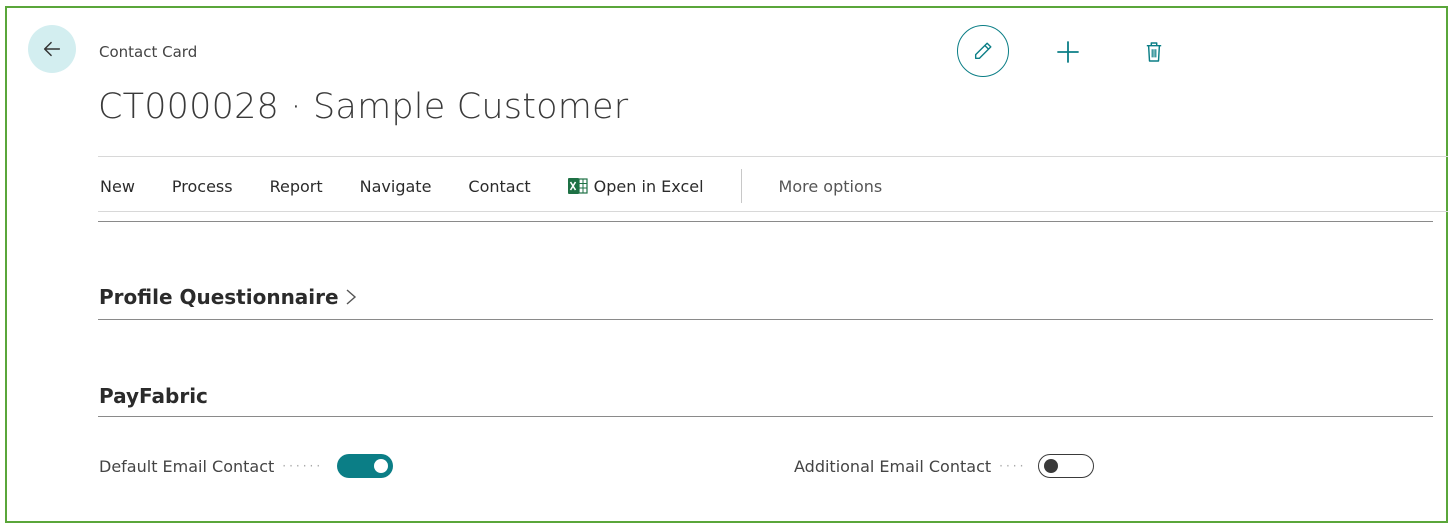  What do you see at coordinates (831, 186) in the screenshot?
I see `more-options-button: More options` at bounding box center [831, 186].